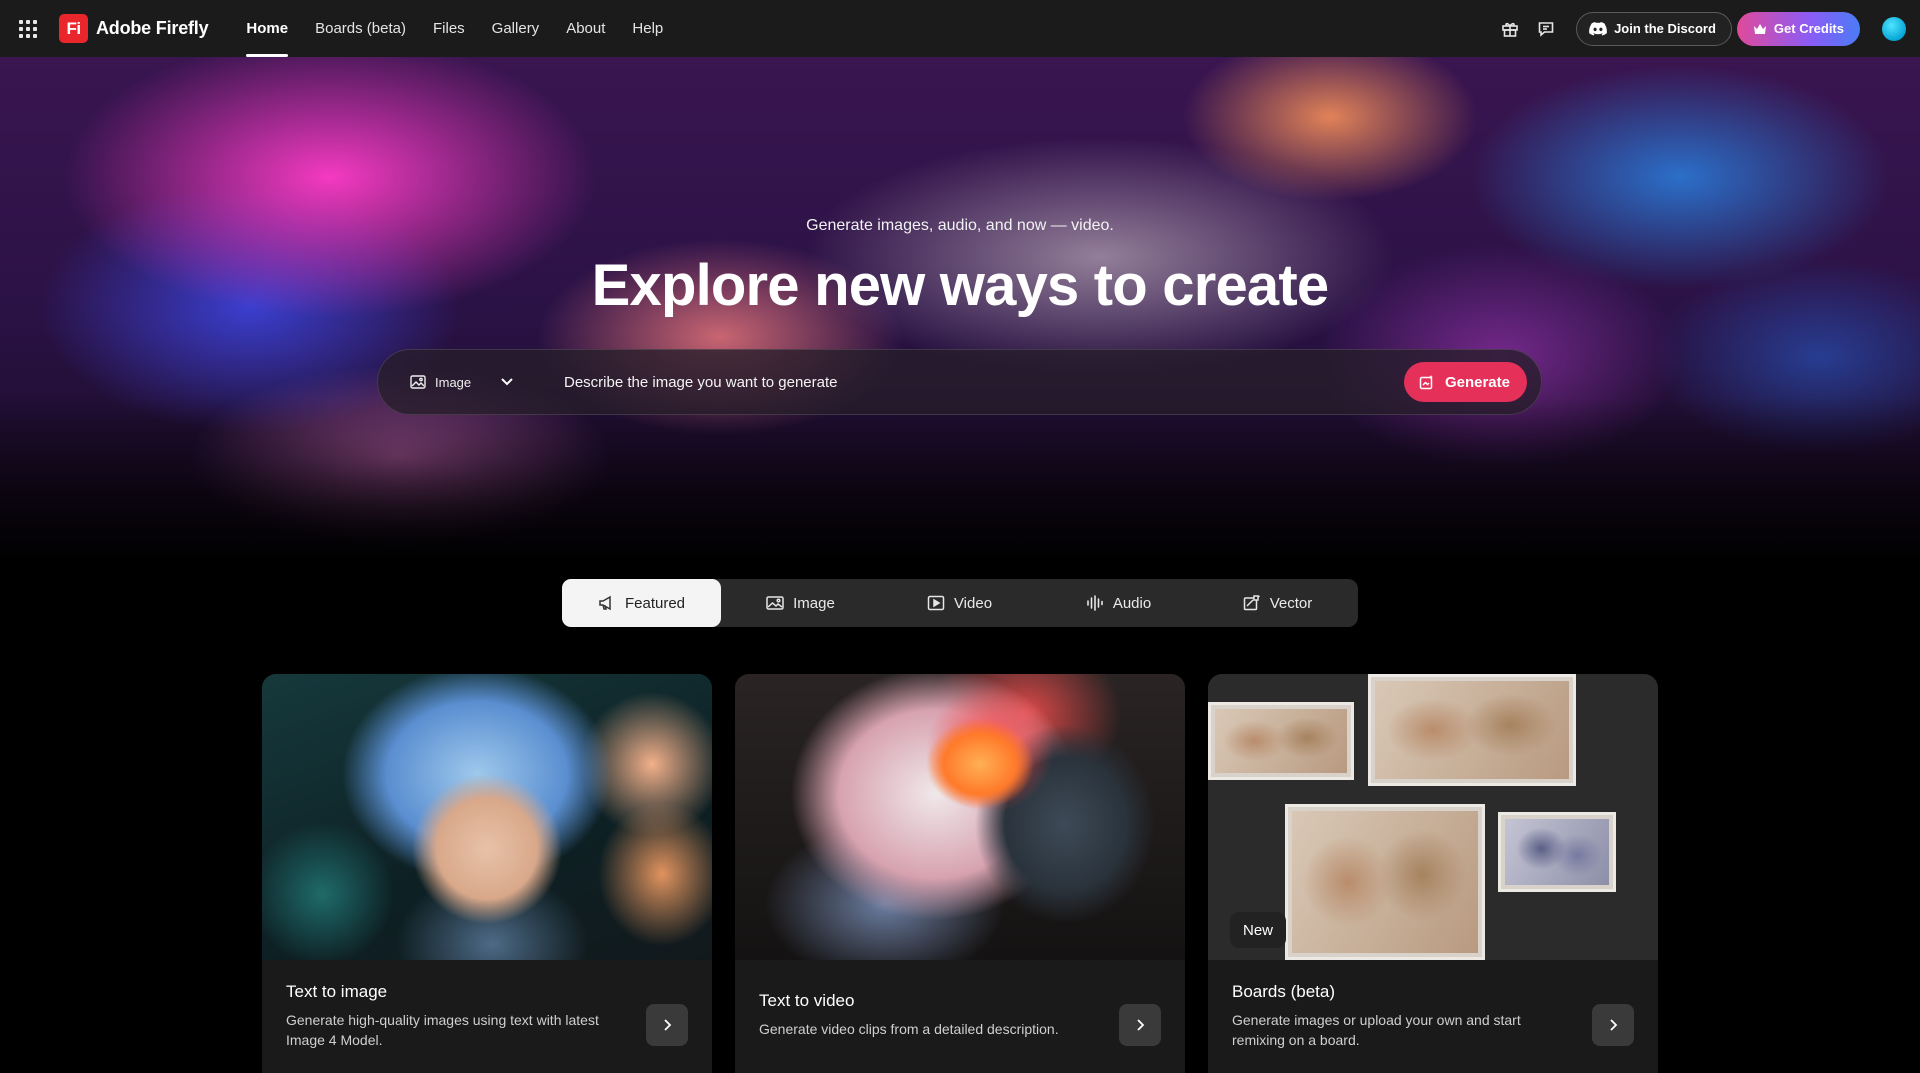 The image size is (1920, 1073). I want to click on generate-button: Generate, so click(1465, 382).